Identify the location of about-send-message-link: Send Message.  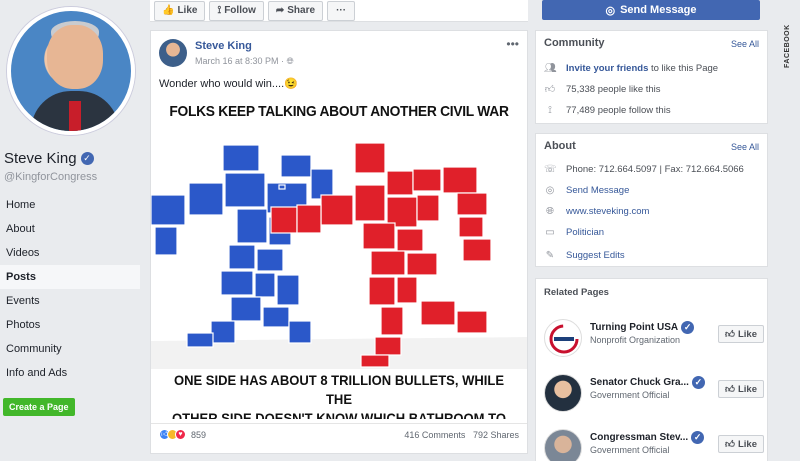
(597, 190).